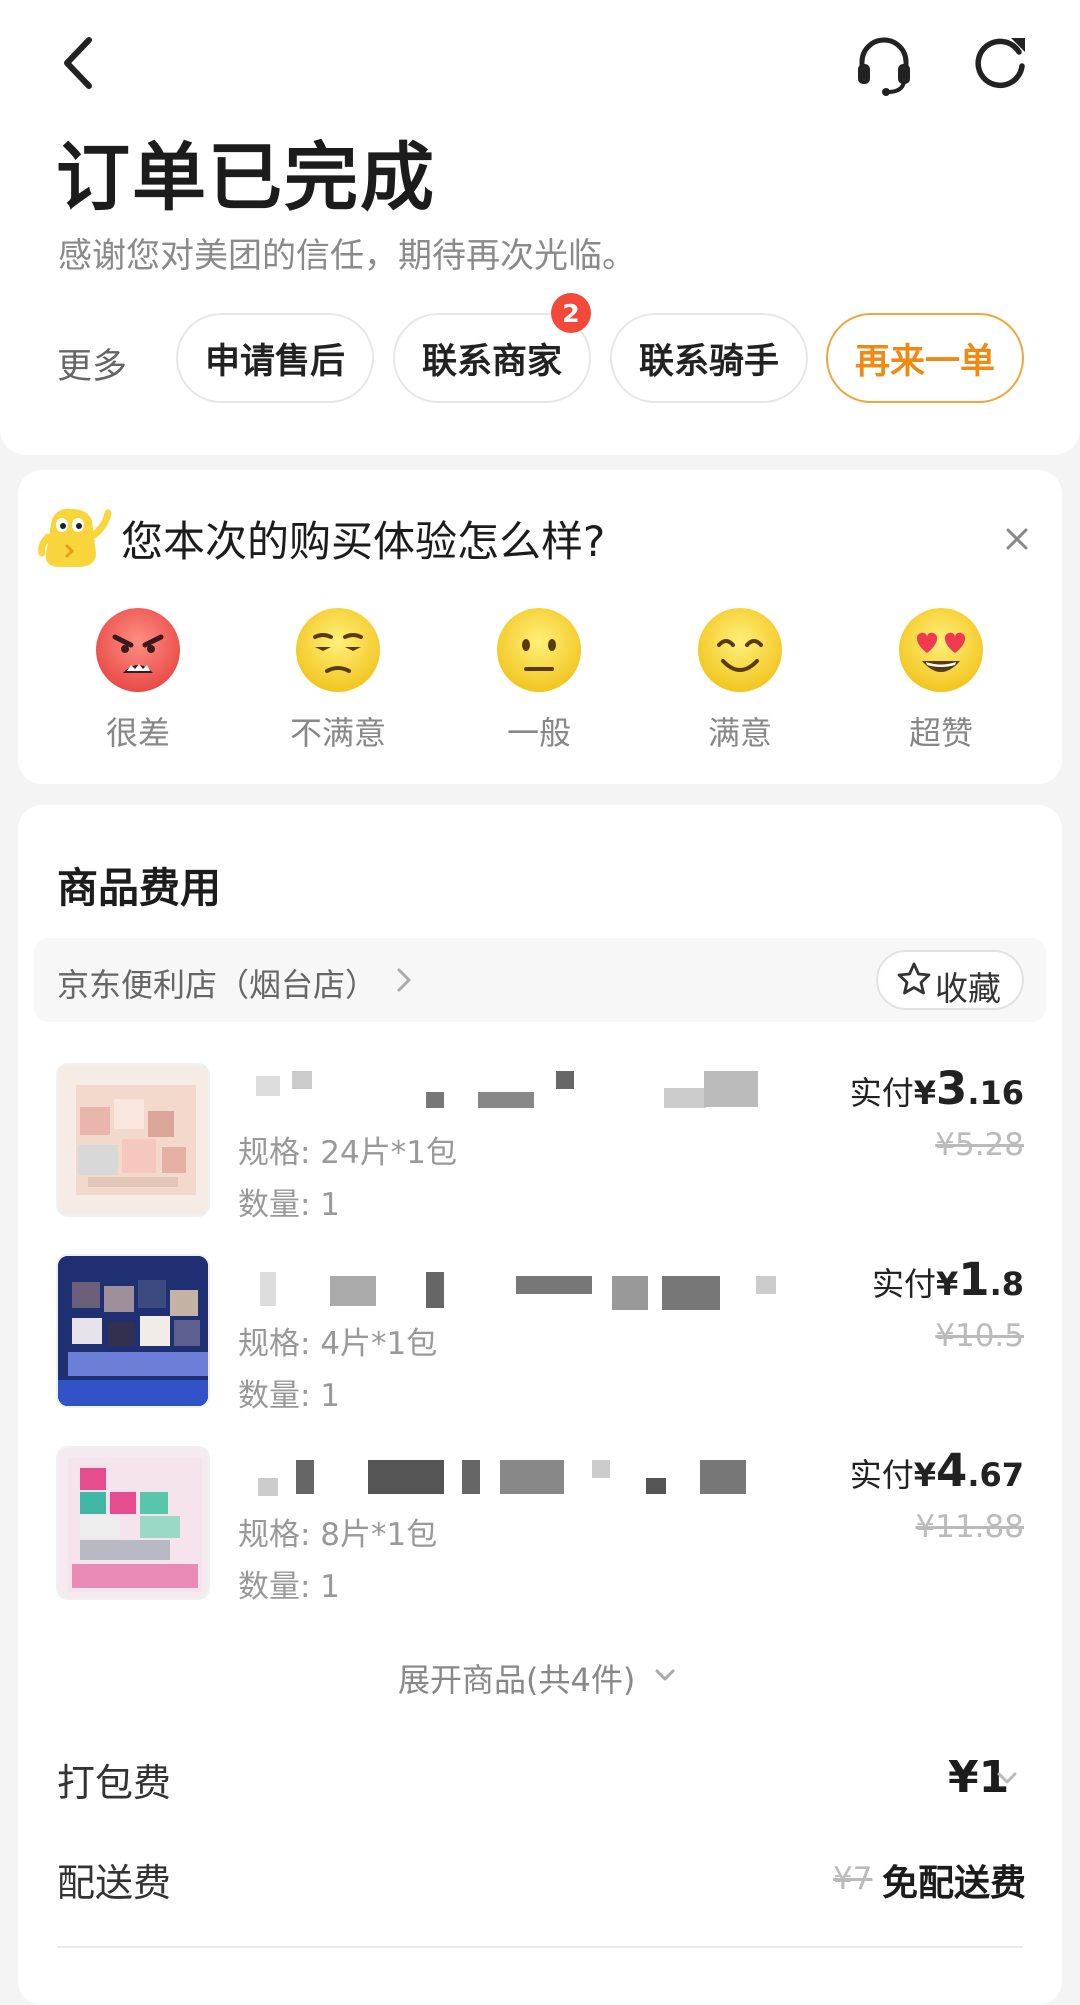 This screenshot has width=1080, height=2005. I want to click on item-paid-price: 实付¥3.16, so click(937, 1088).